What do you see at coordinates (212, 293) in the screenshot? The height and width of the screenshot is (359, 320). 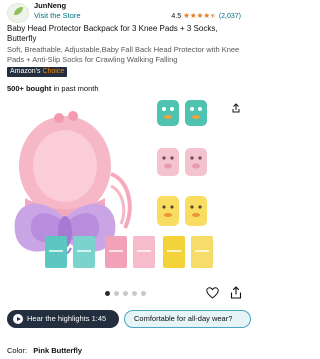 I see `heart-icon` at bounding box center [212, 293].